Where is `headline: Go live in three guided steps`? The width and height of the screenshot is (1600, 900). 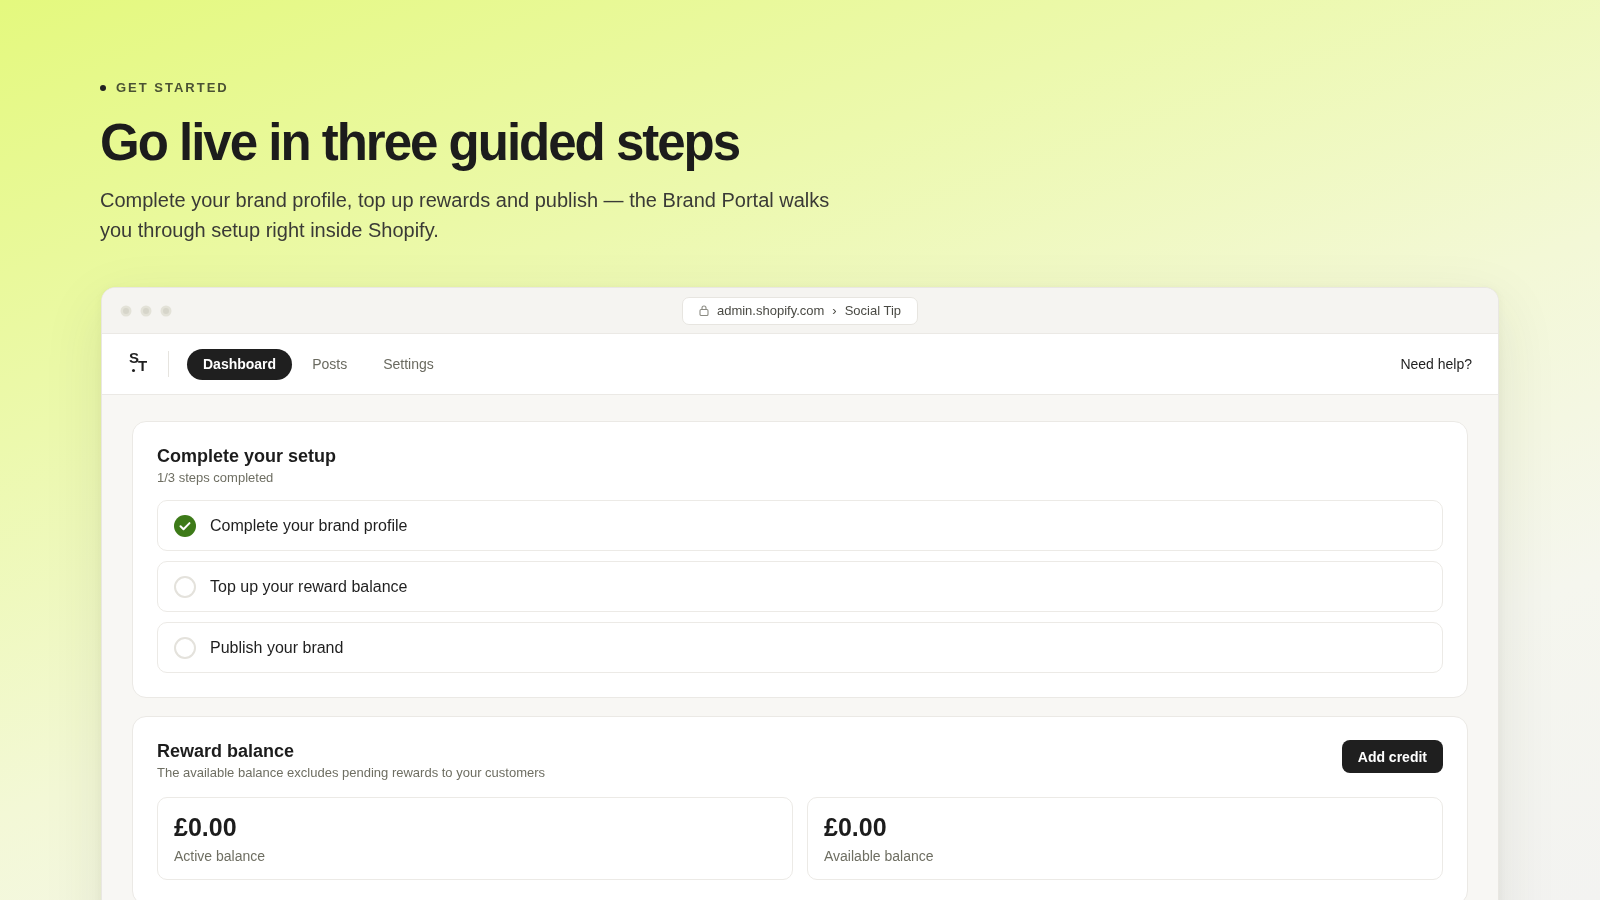 headline: Go live in three guided steps is located at coordinates (420, 143).